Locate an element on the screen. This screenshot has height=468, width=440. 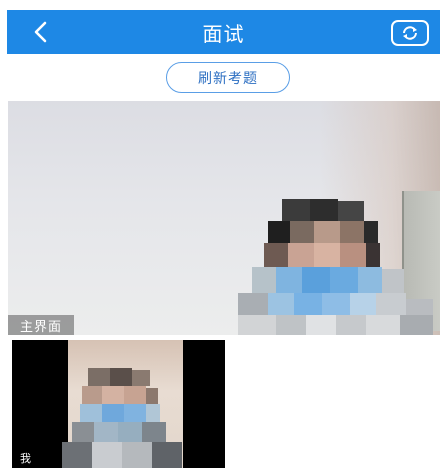
switch-camera-button is located at coordinates (410, 33).